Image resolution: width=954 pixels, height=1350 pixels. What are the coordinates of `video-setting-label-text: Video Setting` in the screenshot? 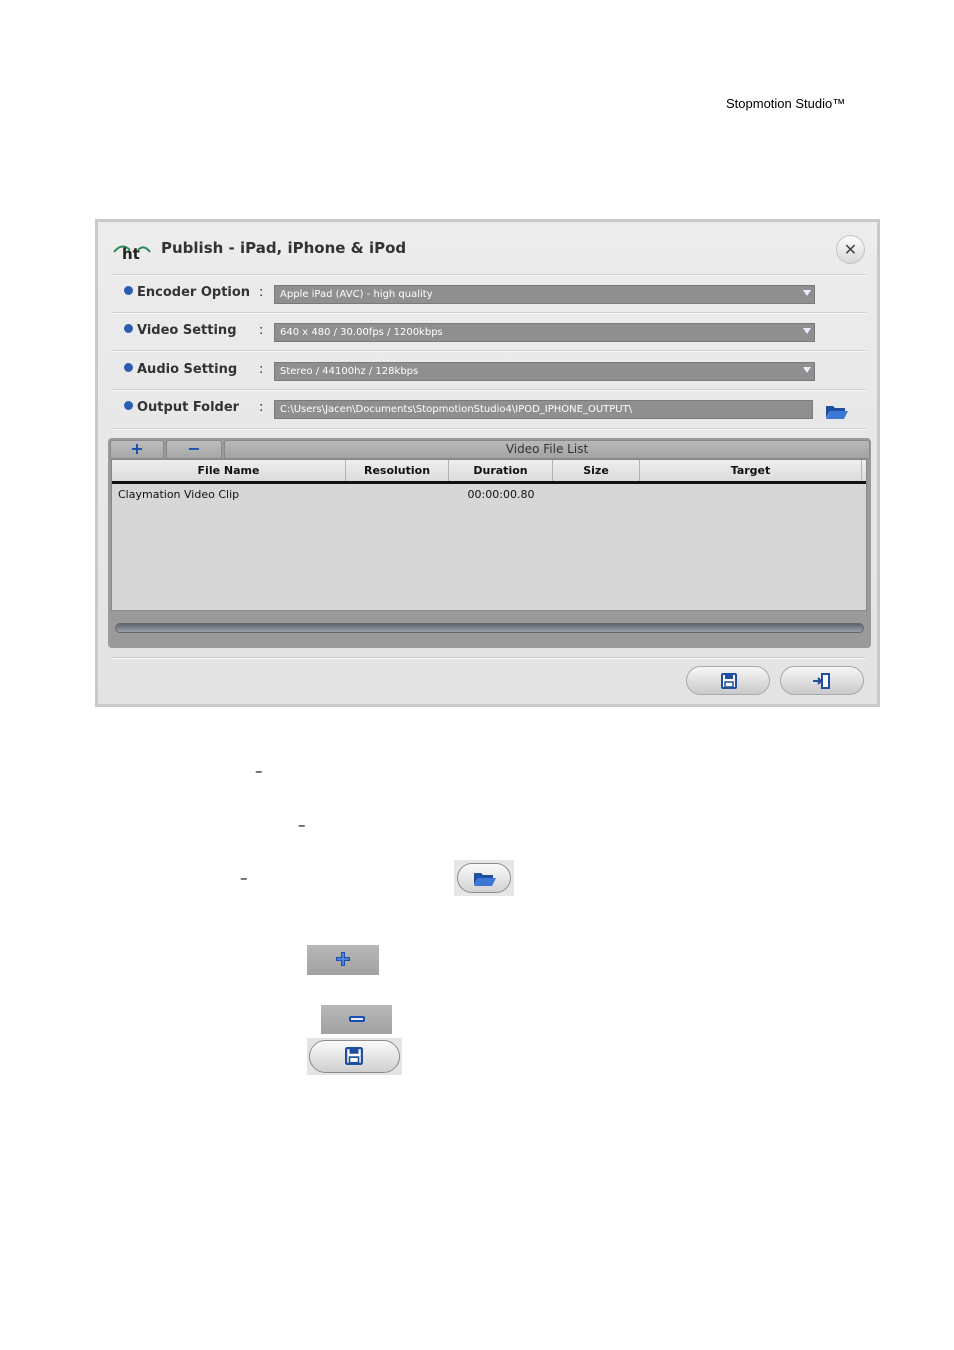 It's located at (187, 330).